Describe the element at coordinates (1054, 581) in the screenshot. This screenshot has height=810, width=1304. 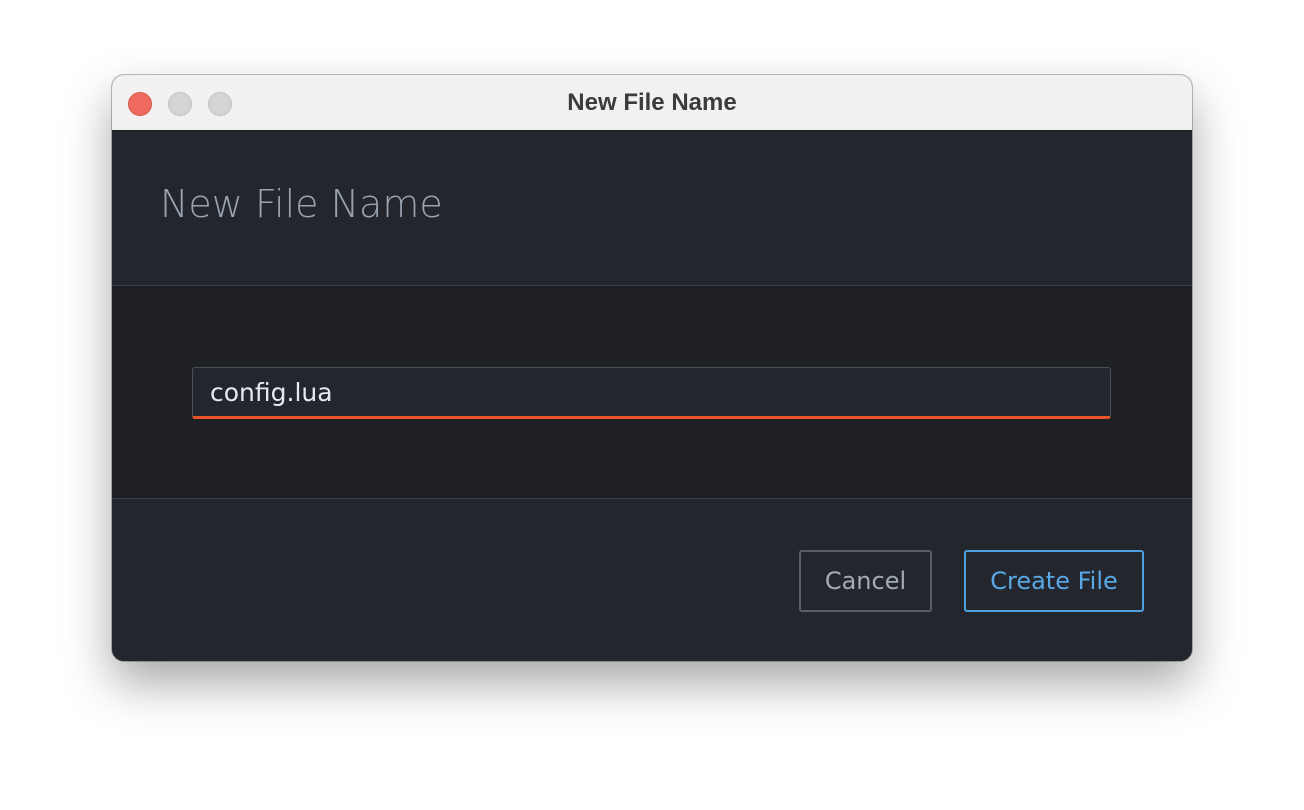
I see `create-file-button: Create File` at that location.